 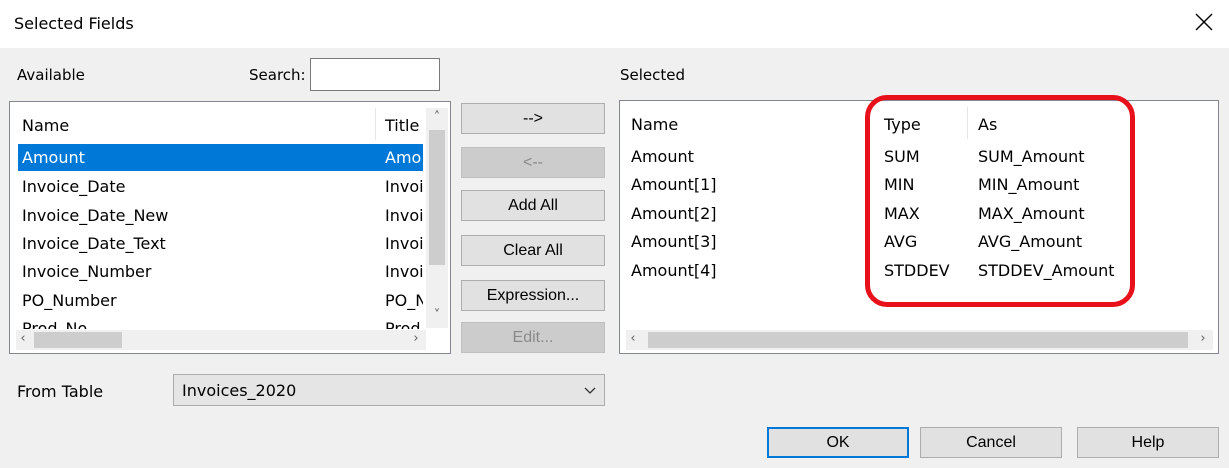 I want to click on item-name: PO_Number, so click(x=69, y=300).